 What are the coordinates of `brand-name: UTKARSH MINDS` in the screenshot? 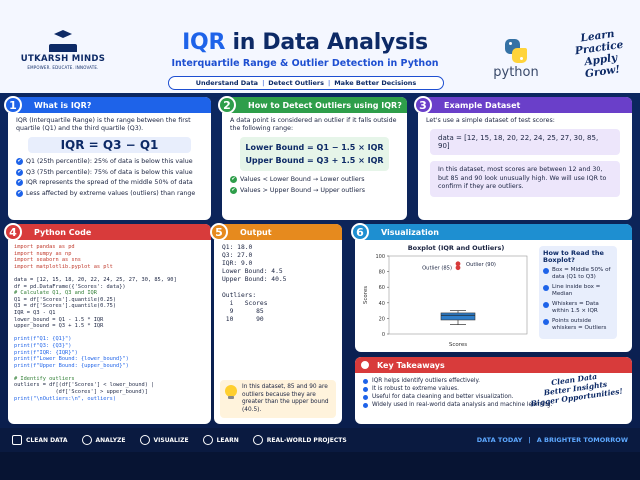 It's located at (63, 59).